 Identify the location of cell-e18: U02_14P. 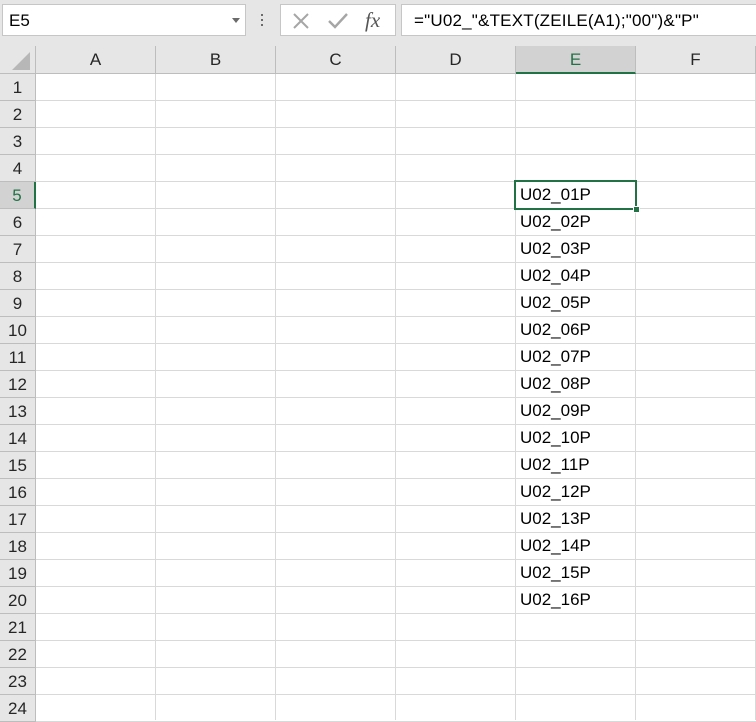
(555, 546).